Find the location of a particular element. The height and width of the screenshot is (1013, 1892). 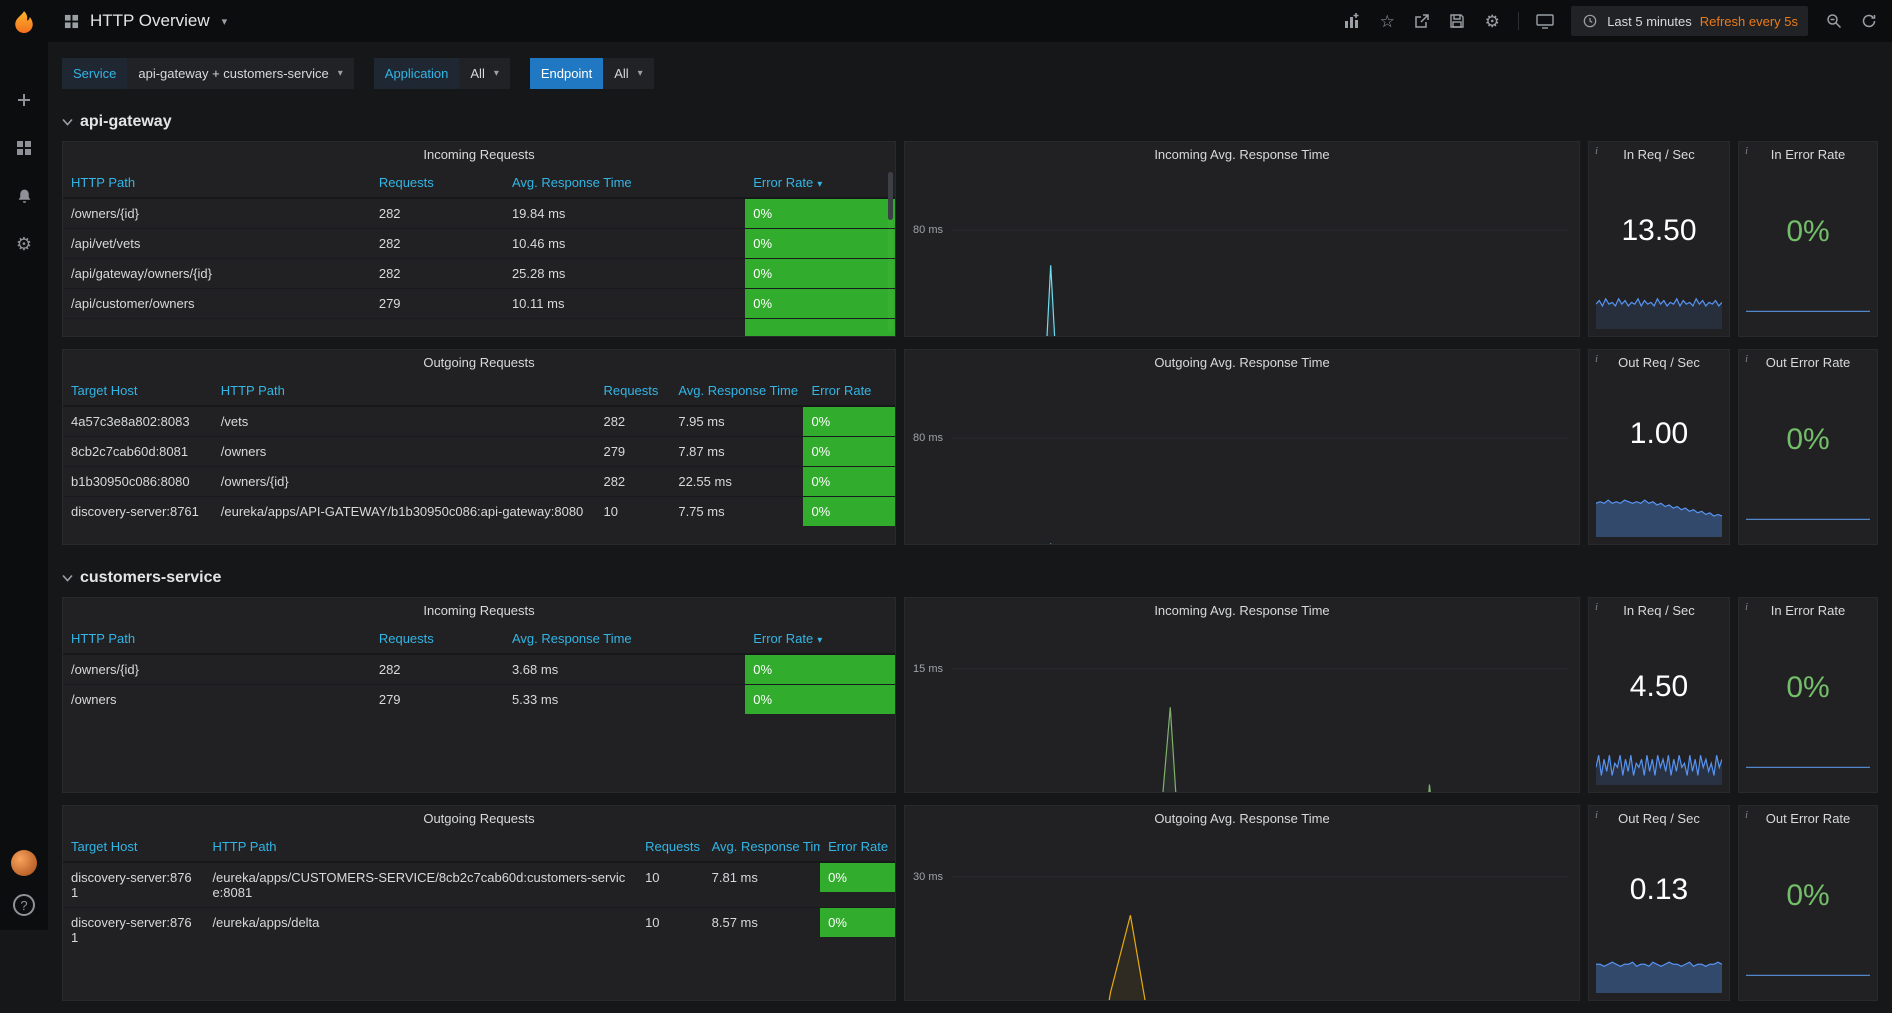

y-axis: 80 ms60 ms40 ms20 ms0 ms is located at coordinates (928, 255).